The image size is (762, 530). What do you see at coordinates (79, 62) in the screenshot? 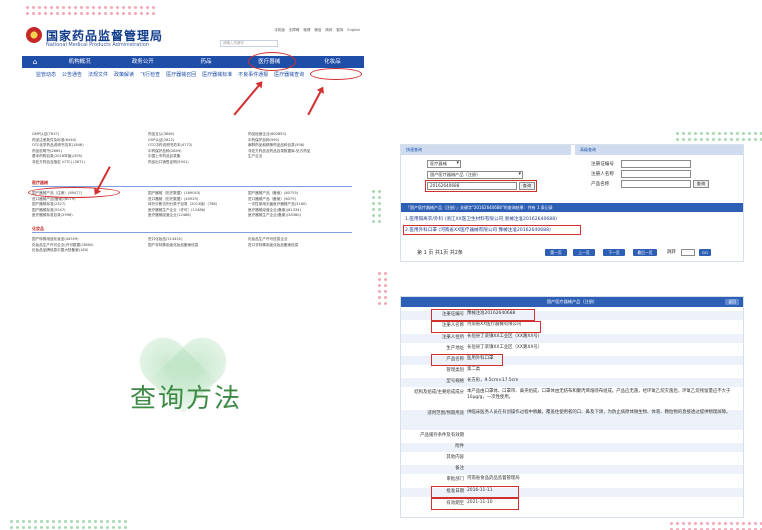
I see `nav-item: 机构概况` at bounding box center [79, 62].